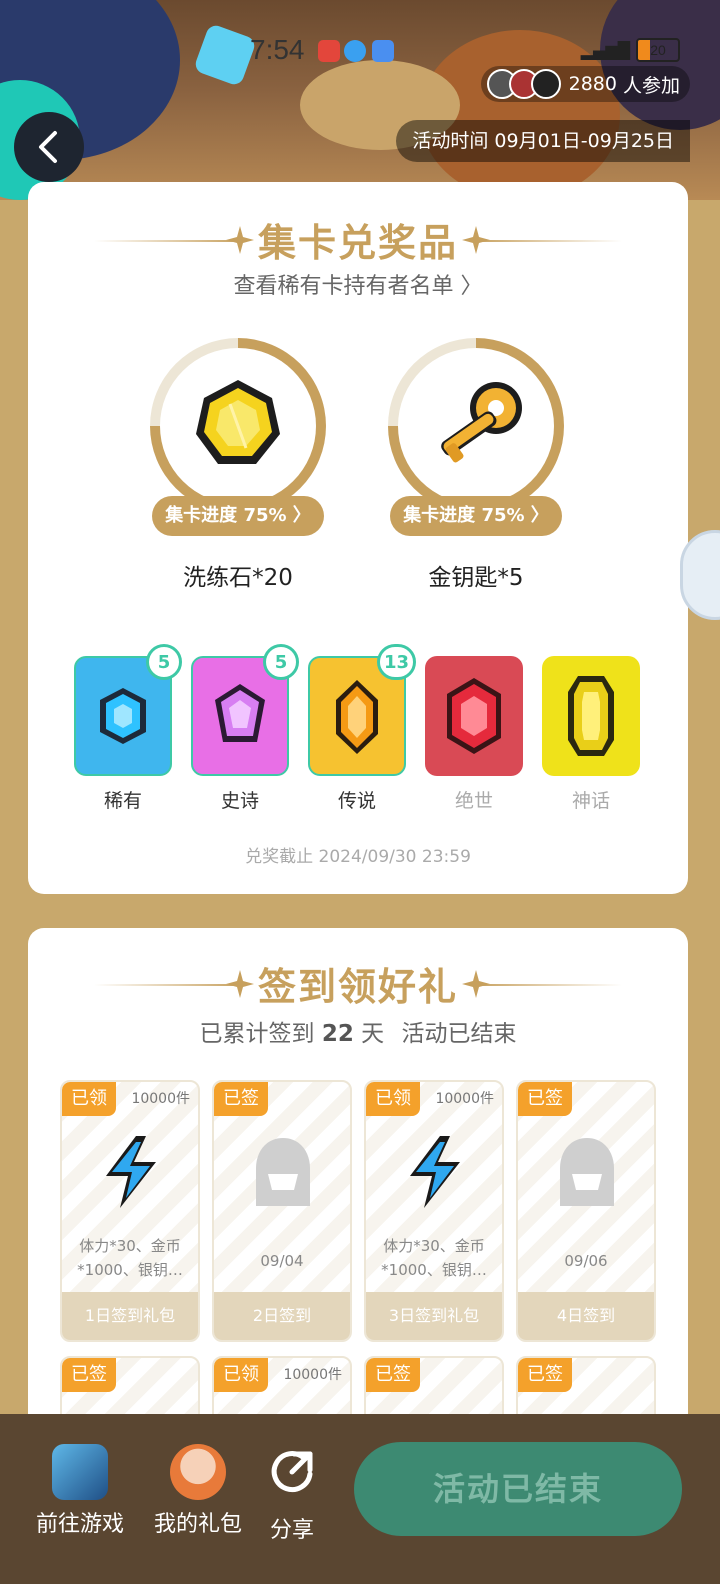 The image size is (720, 1584). I want to click on participants-count: 2880, so click(592, 84).